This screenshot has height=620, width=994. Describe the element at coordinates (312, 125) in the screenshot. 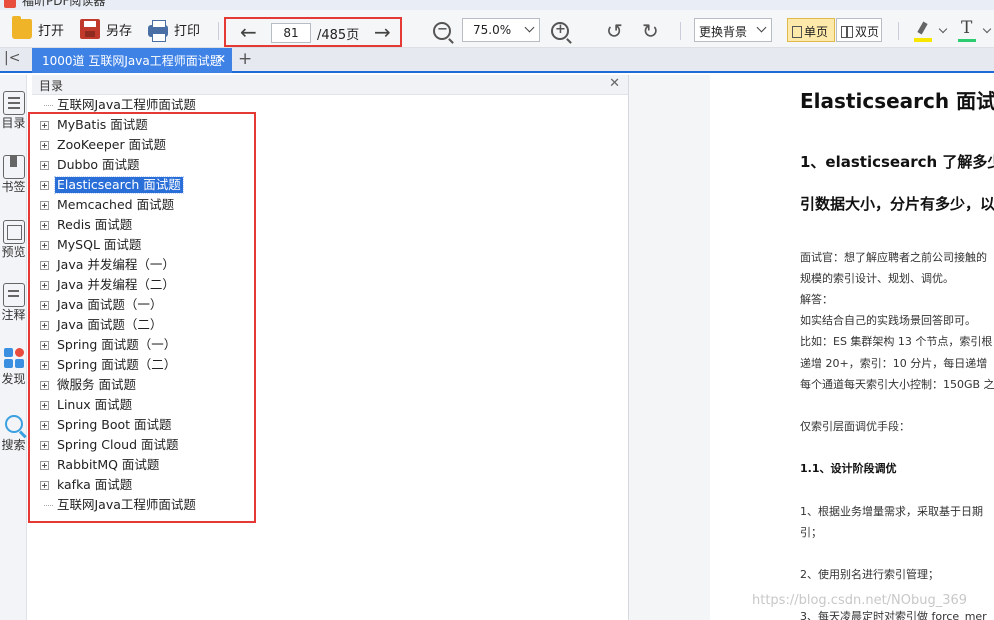

I see `outline-item: MyBatis 面试题` at that location.